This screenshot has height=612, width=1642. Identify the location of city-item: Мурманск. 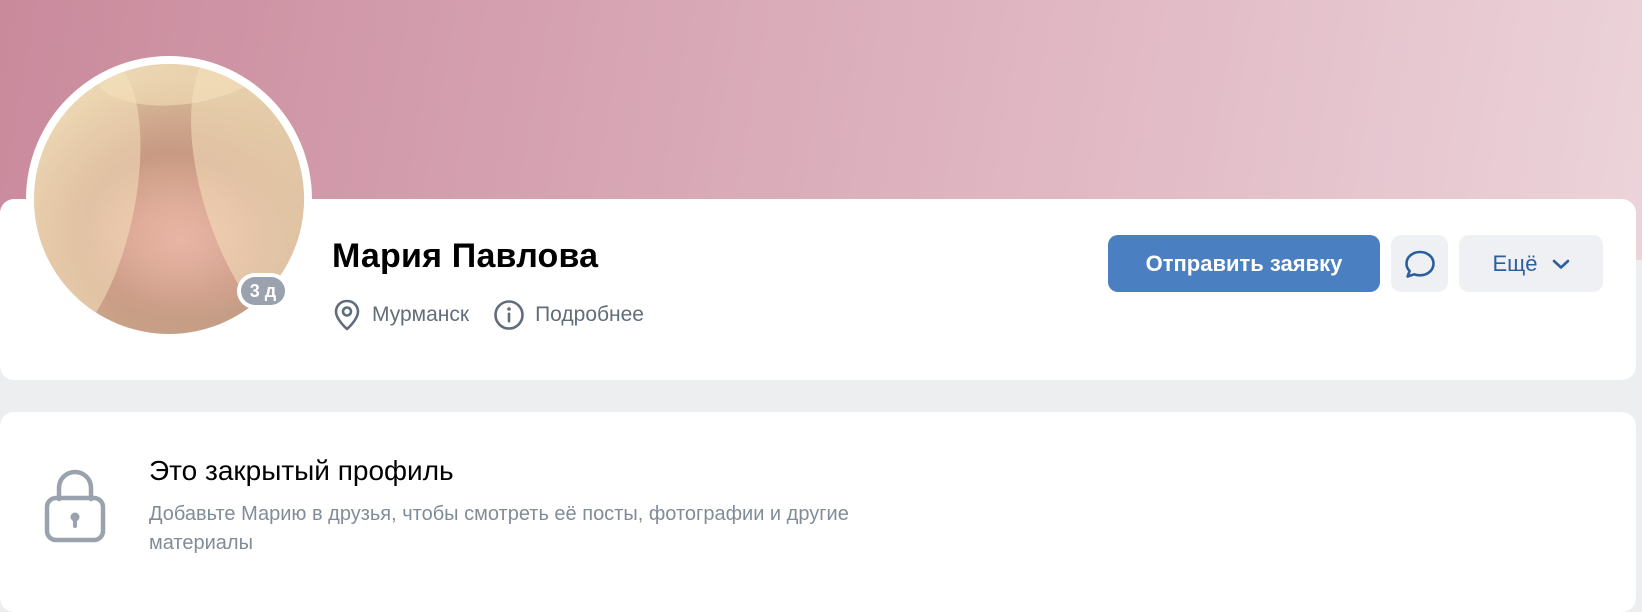
(400, 315).